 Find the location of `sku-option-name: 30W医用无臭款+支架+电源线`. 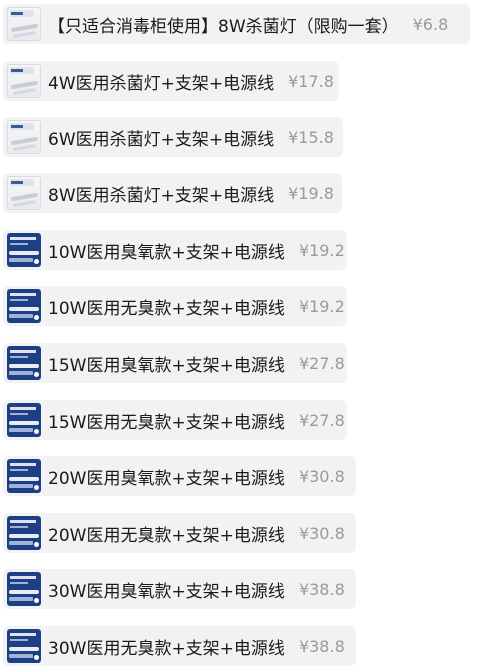

sku-option-name: 30W医用无臭款+支架+电源线 is located at coordinates (166, 648).